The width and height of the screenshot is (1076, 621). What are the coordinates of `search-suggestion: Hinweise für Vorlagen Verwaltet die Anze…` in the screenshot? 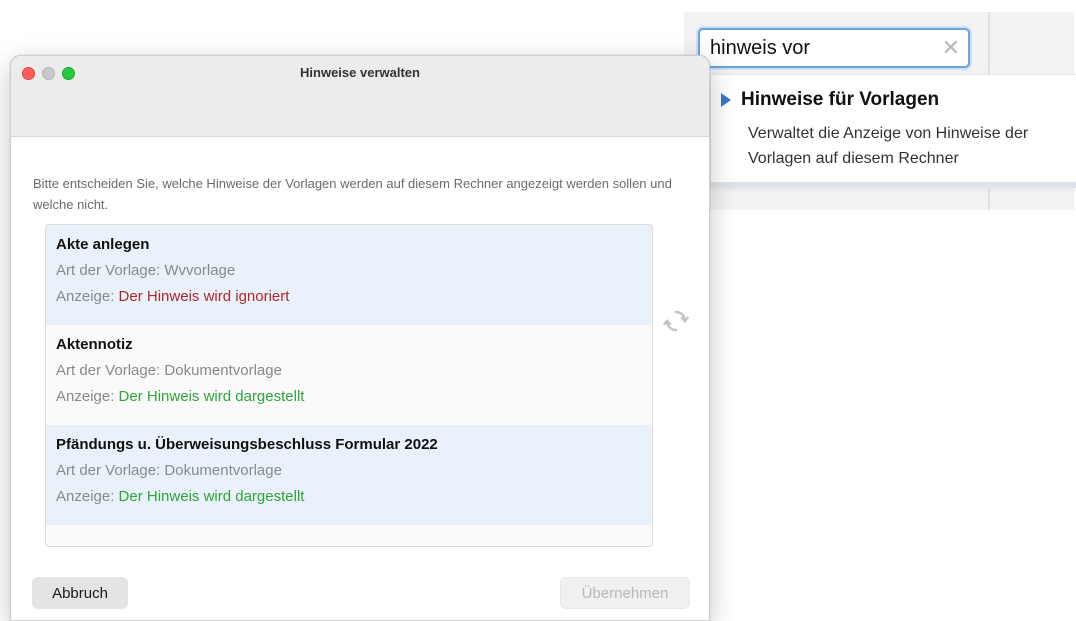 It's located at (893, 131).